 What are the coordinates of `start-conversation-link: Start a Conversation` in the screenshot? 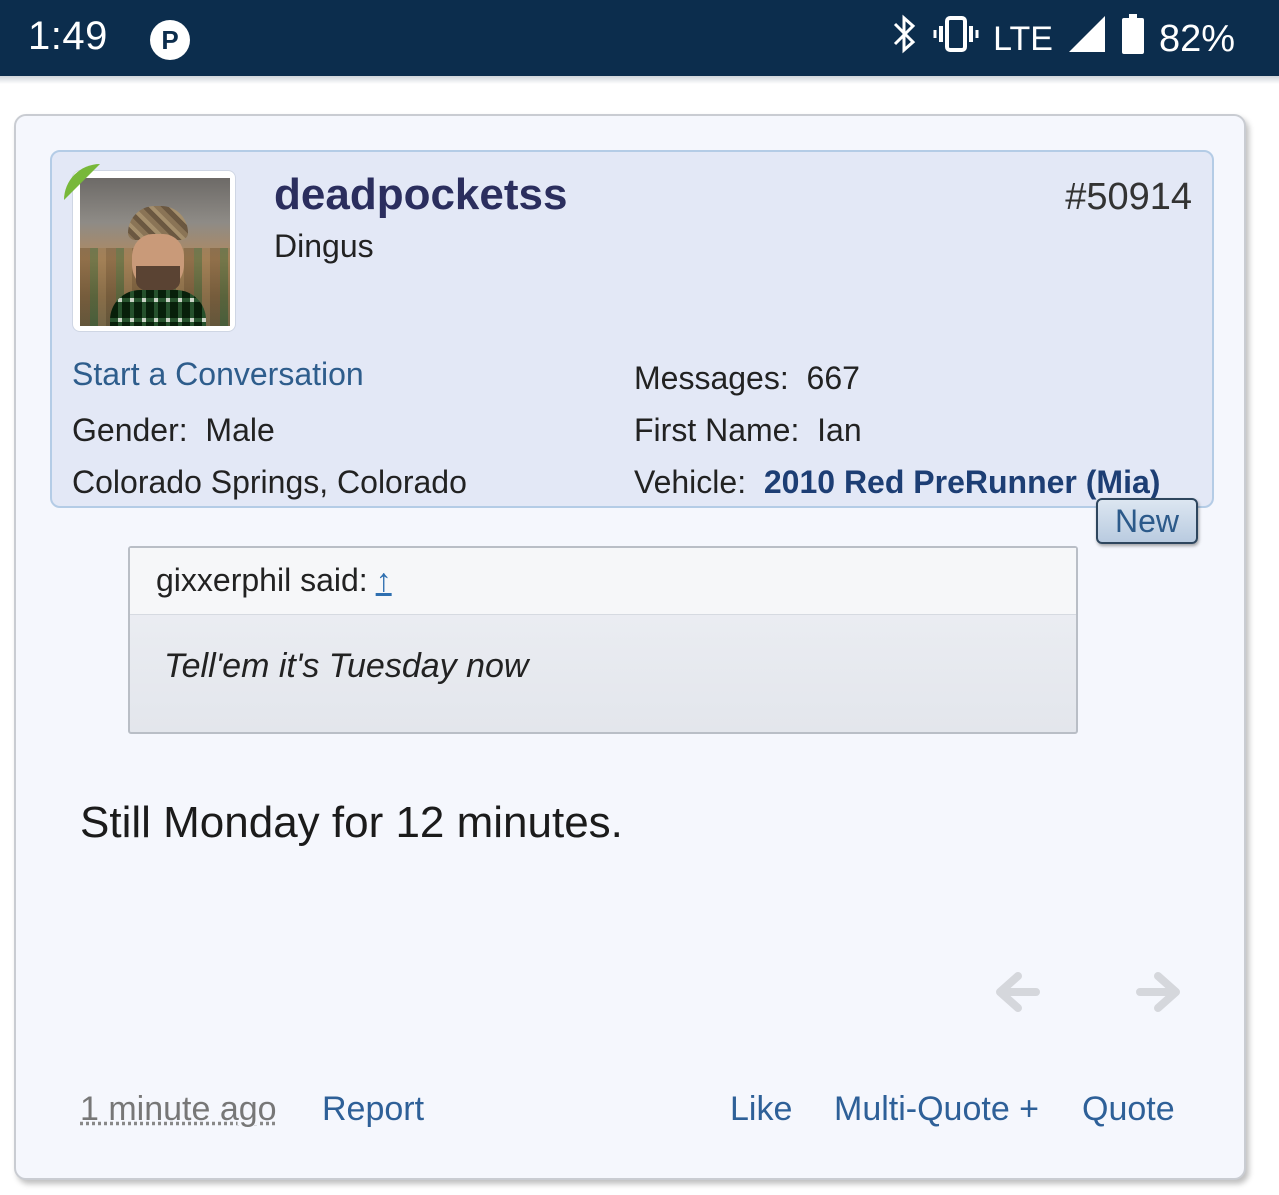 It's located at (218, 374).